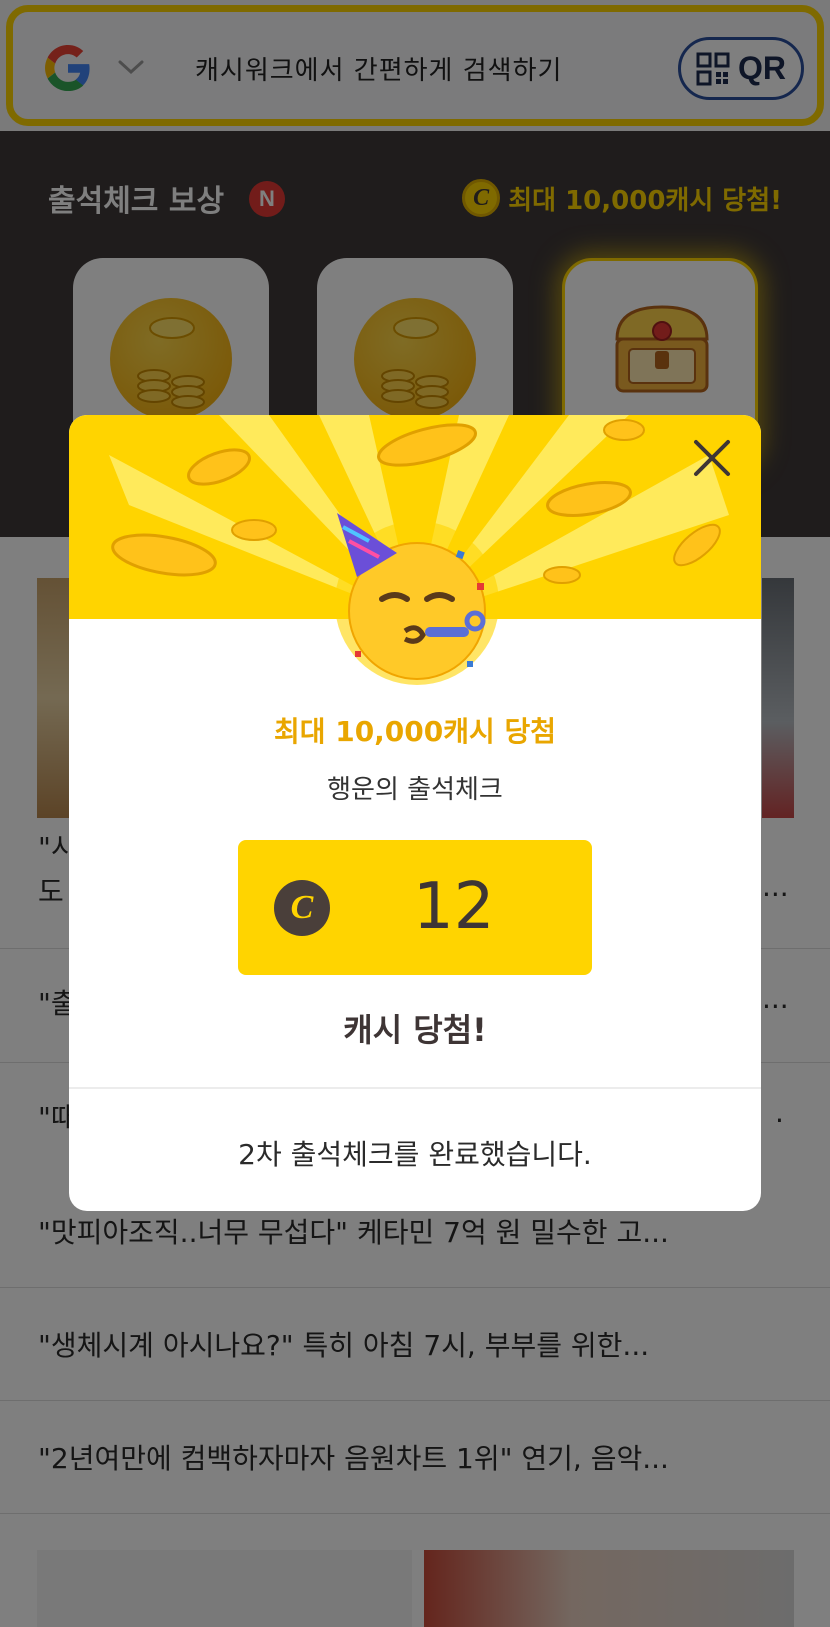 This screenshot has width=830, height=1627. Describe the element at coordinates (417, 599) in the screenshot. I see `party-face-emoji-icon` at that location.